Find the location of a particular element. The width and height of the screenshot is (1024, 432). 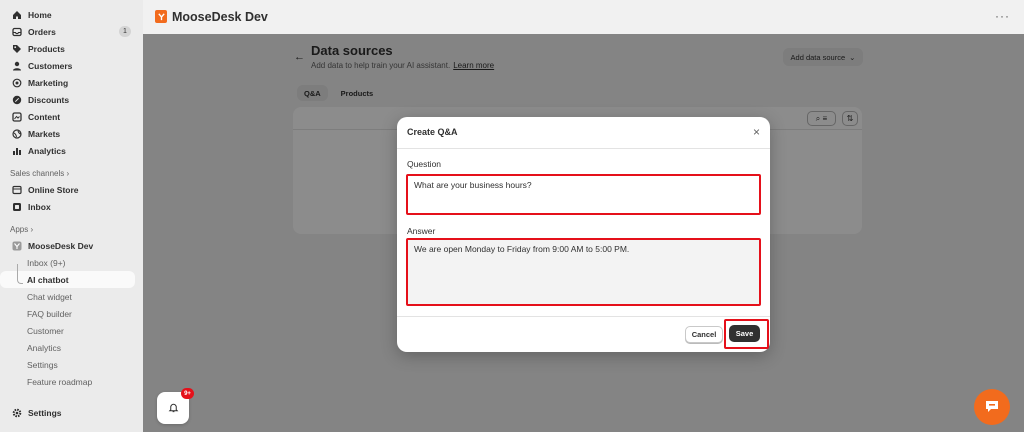

app-sub-analytics: Analytics is located at coordinates (71, 347).